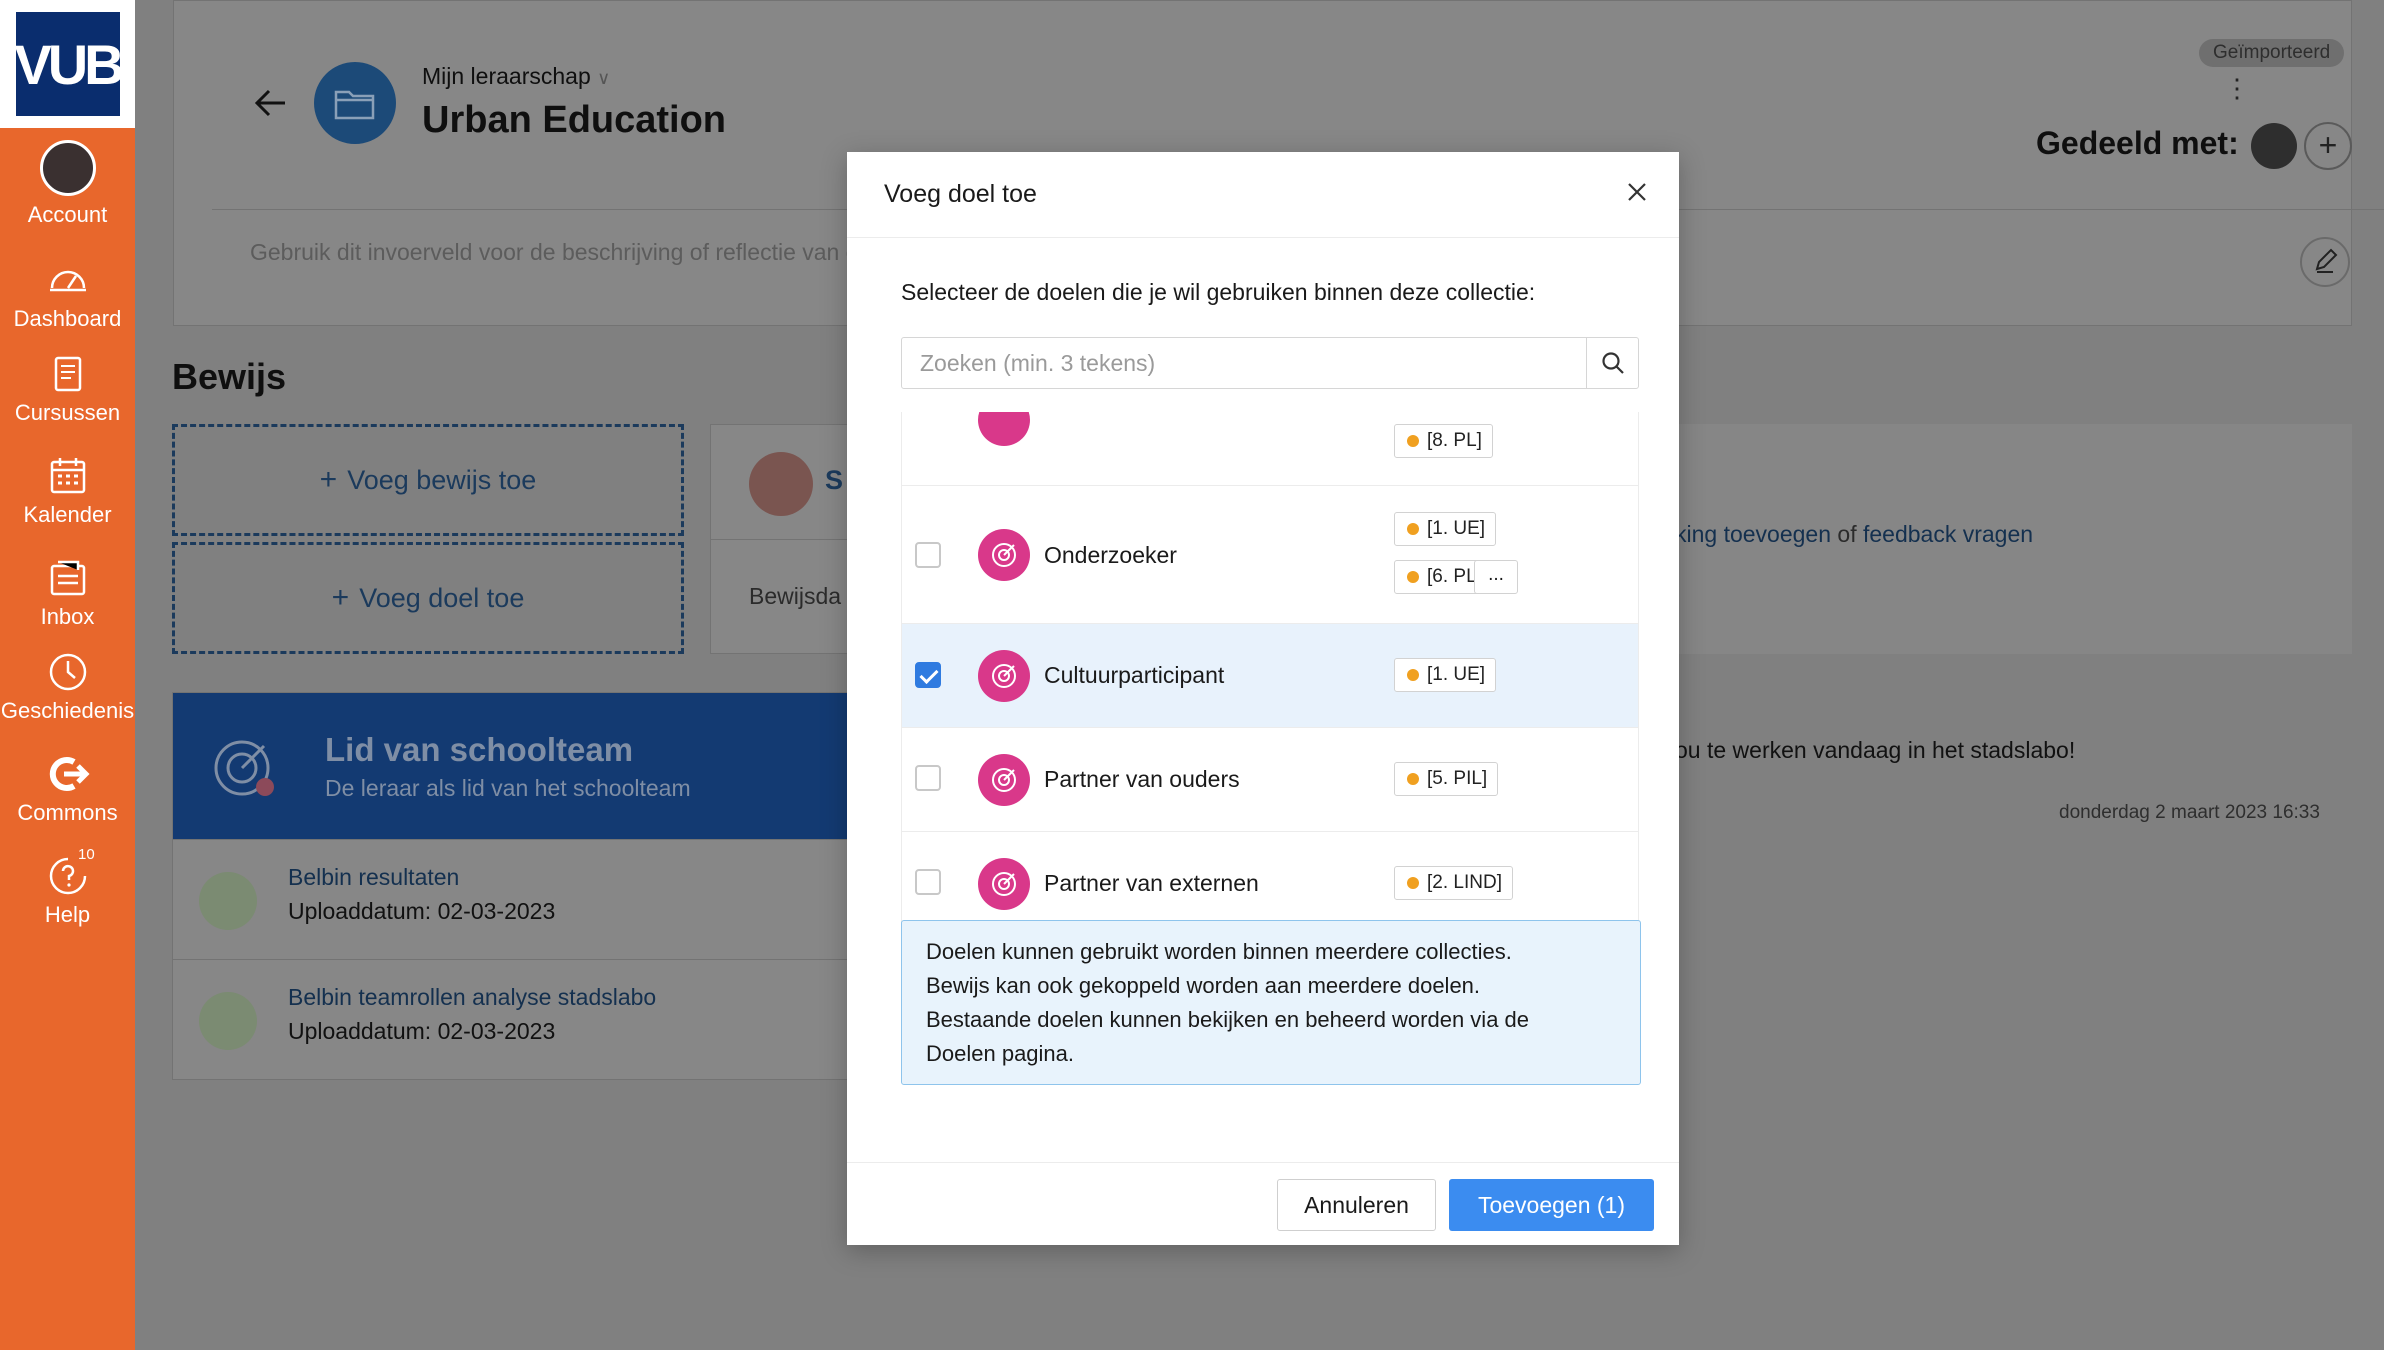 The height and width of the screenshot is (1350, 2384). I want to click on pencil-icon, so click(2326, 260).